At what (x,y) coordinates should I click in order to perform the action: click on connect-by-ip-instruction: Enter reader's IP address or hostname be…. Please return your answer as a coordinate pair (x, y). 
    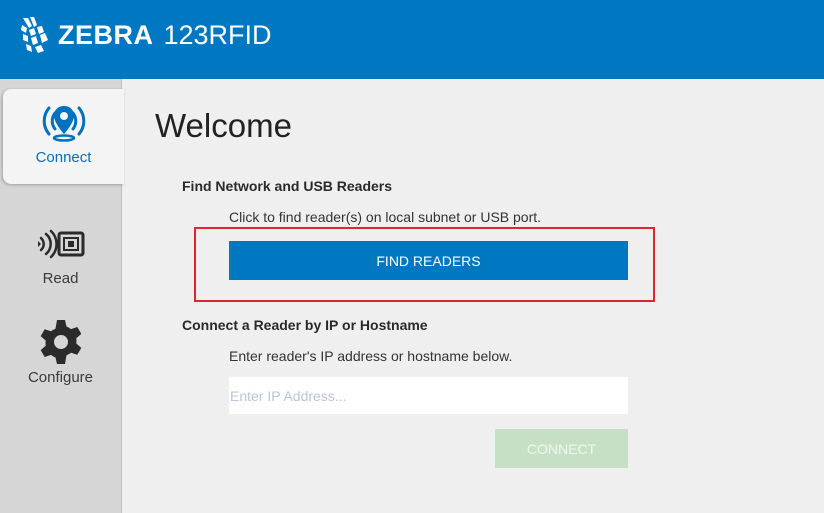
    Looking at the image, I should click on (371, 356).